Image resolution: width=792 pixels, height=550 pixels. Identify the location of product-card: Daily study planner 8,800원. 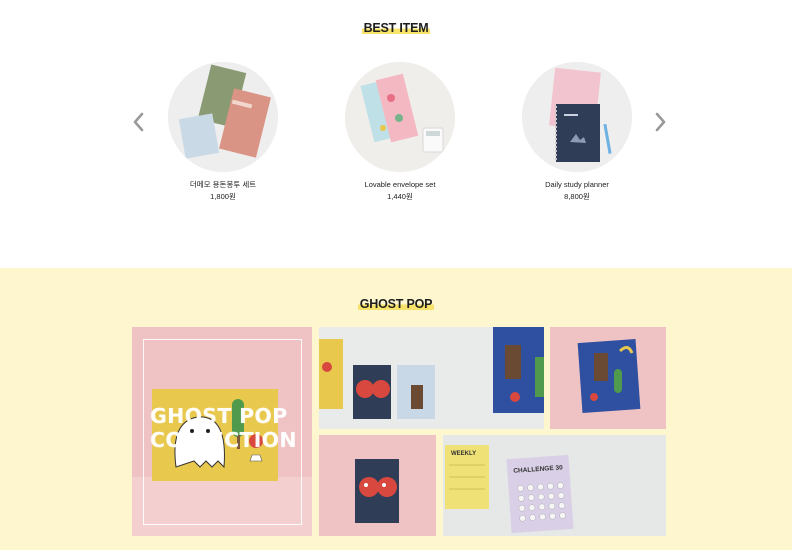
(577, 132).